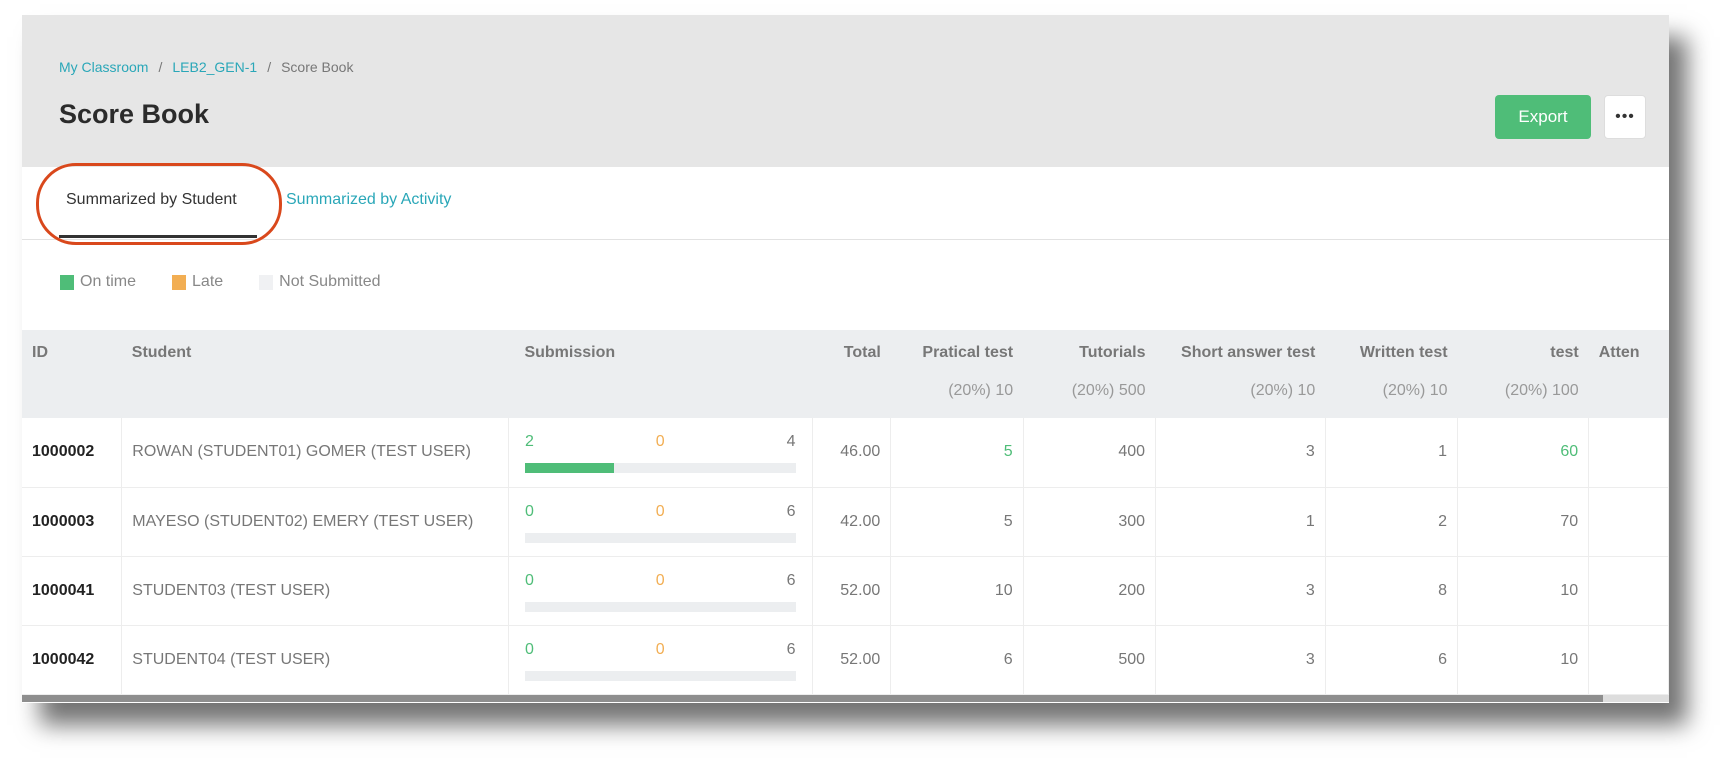 The image size is (1727, 772). I want to click on breadcrumb-my-classroom: My Classroom, so click(103, 67).